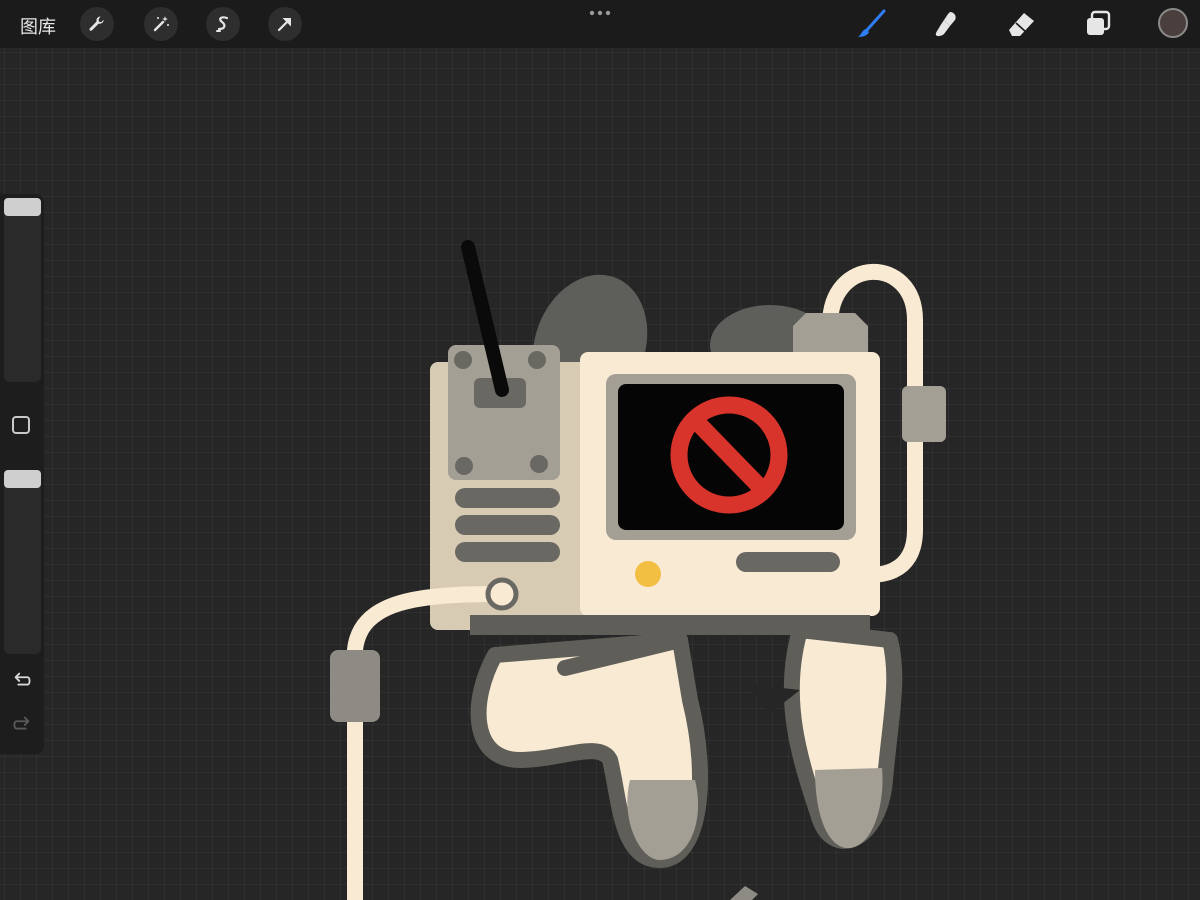 The height and width of the screenshot is (900, 1200). I want to click on left-sidebar, so click(22, 474).